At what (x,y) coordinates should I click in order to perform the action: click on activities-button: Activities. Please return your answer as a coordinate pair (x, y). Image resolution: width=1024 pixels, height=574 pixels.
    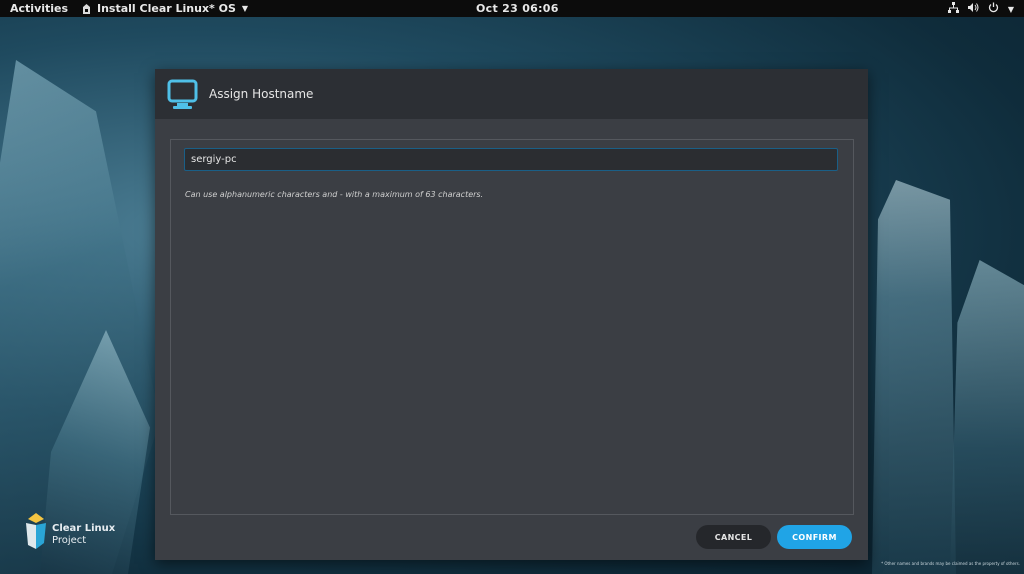
    Looking at the image, I should click on (39, 8).